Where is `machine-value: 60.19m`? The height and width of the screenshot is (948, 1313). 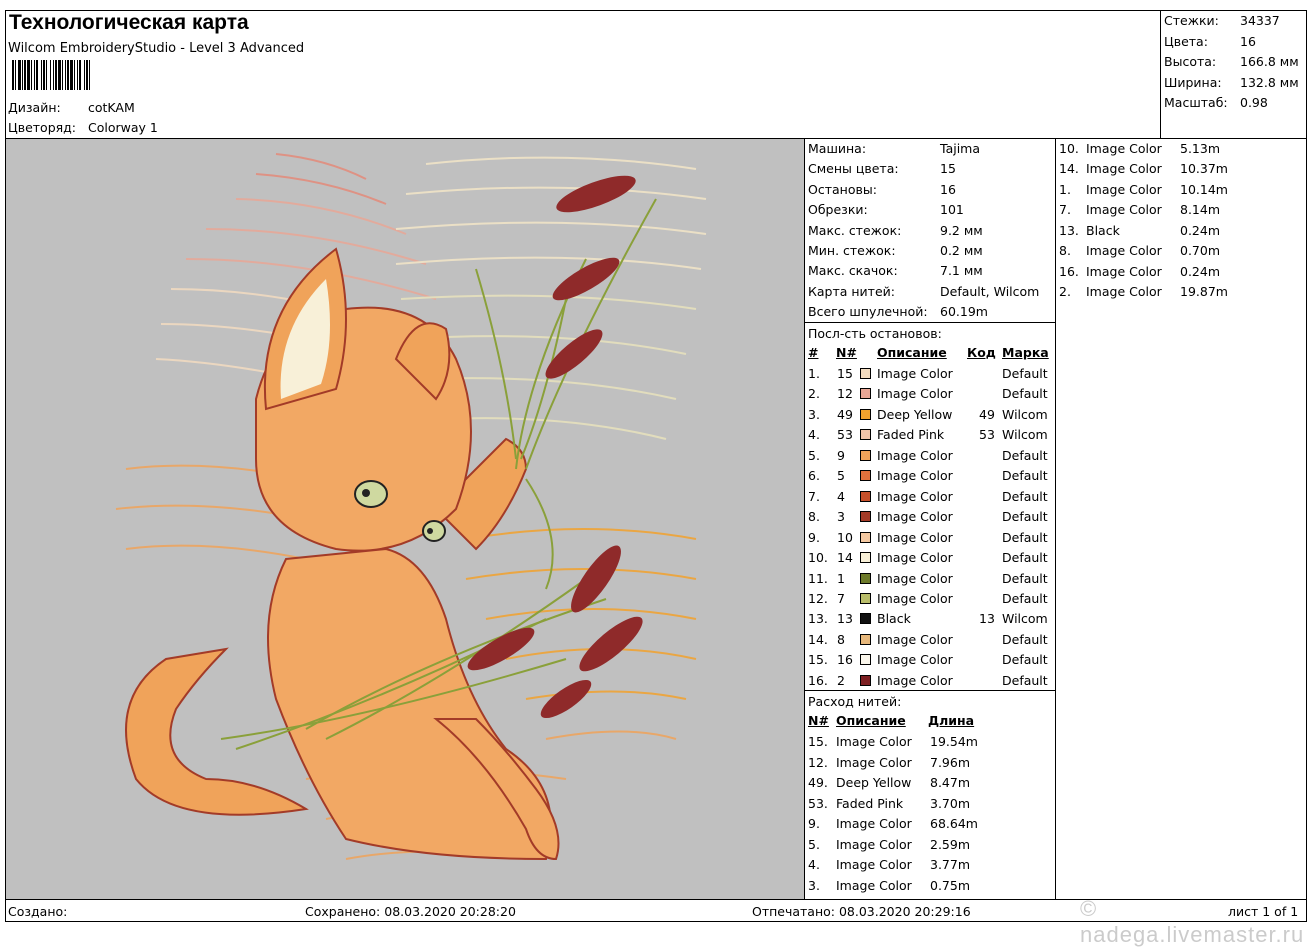
machine-value: 60.19m is located at coordinates (964, 312).